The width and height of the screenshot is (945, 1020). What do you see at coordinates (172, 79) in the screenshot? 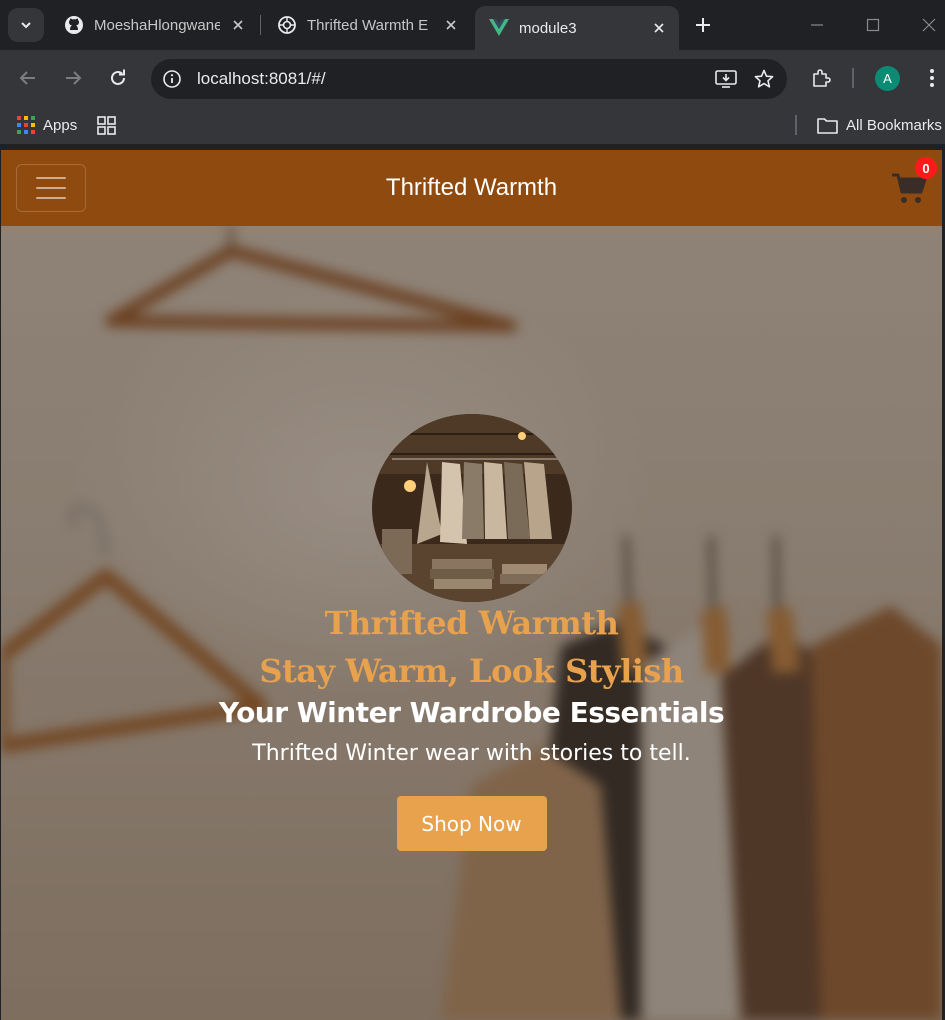
I see `site-info-icon` at bounding box center [172, 79].